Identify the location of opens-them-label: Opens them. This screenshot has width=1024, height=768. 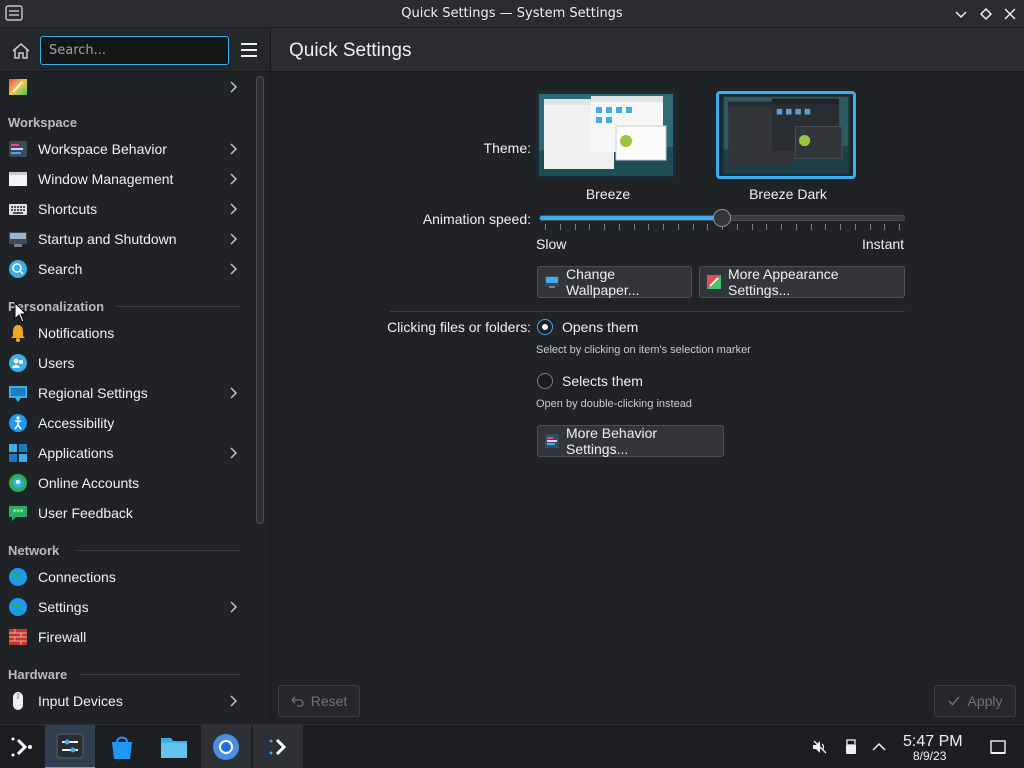
(600, 327).